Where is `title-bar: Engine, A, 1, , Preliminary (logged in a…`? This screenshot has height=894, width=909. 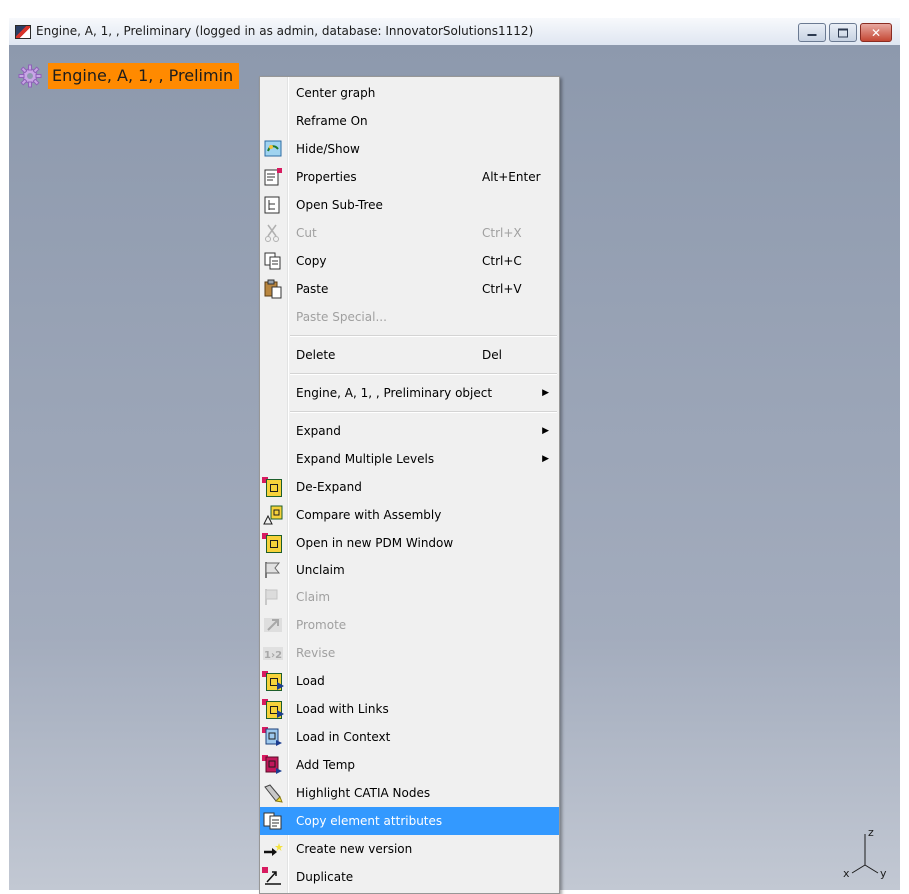 title-bar: Engine, A, 1, , Preliminary (logged in a… is located at coordinates (454, 32).